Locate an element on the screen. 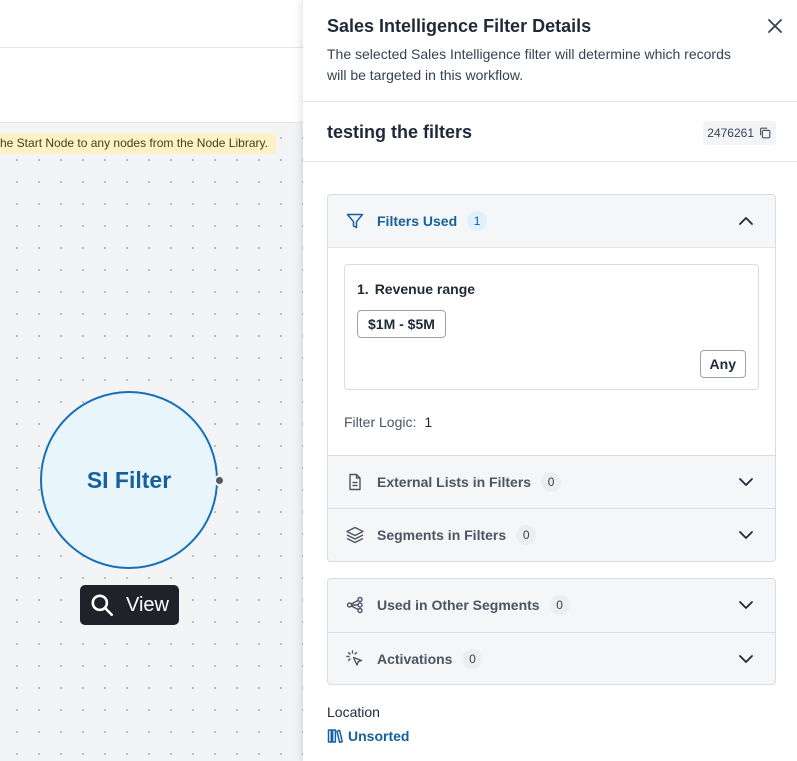  accordion-filters-used: Filters Used 1 is located at coordinates (551, 221).